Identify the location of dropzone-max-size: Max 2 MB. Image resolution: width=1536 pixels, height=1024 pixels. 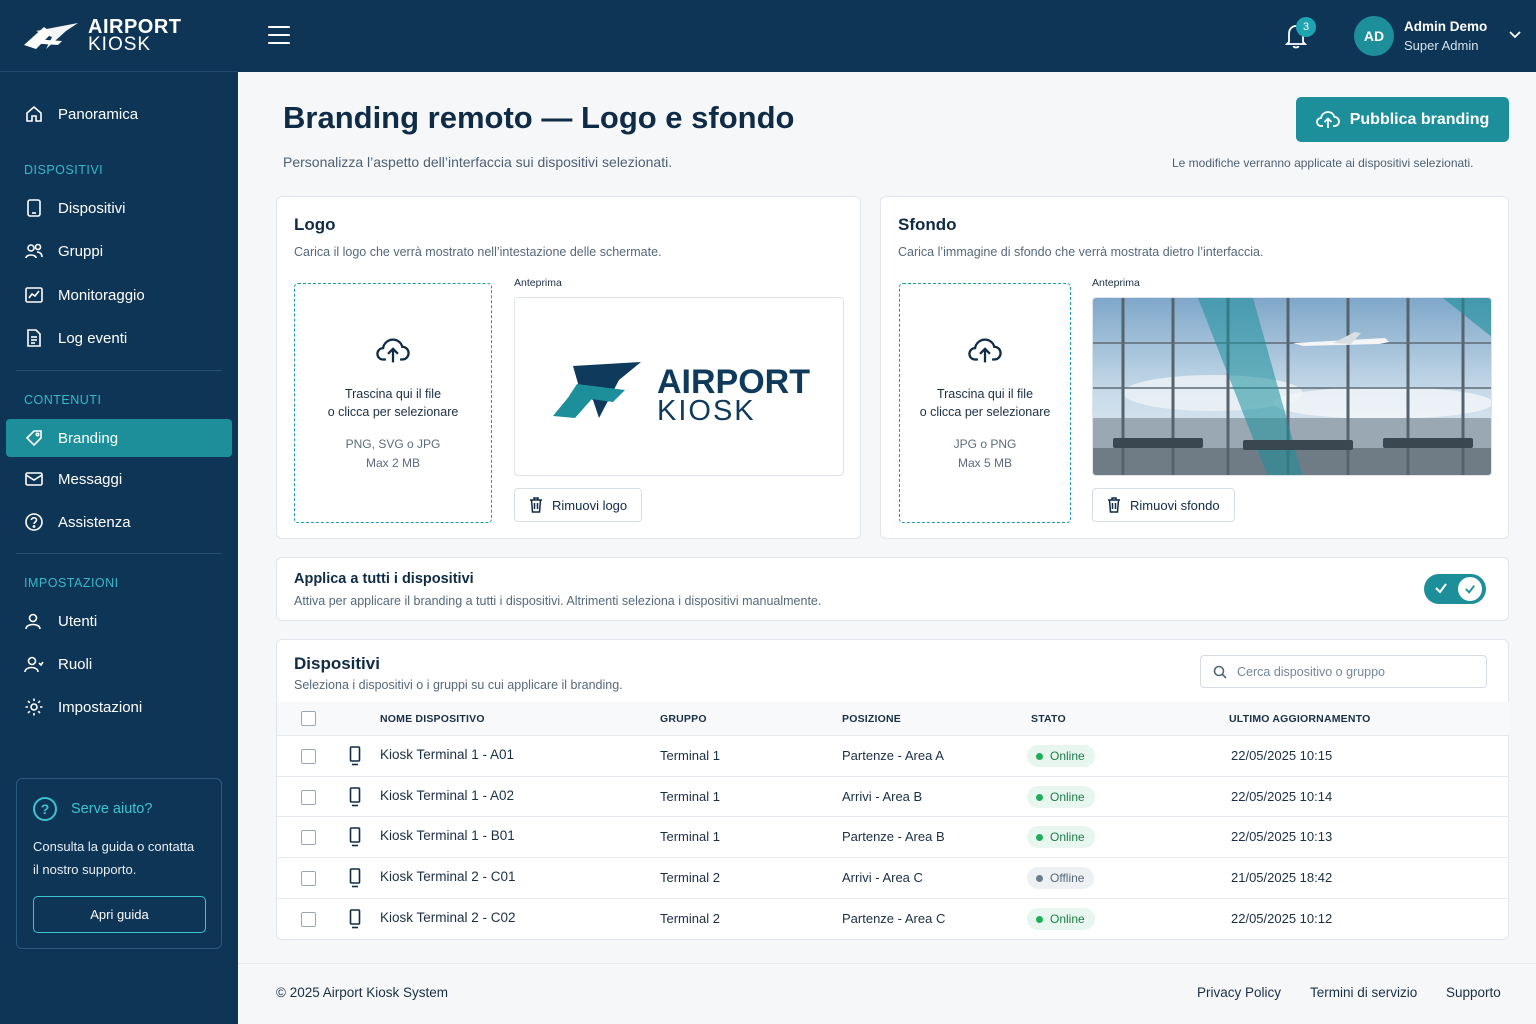
(392, 463).